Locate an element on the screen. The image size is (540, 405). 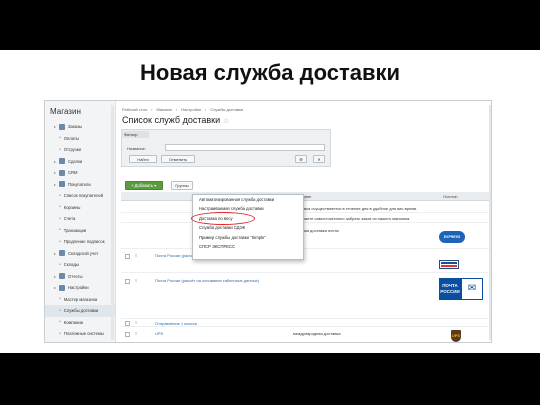
table-row: ≡ Отправление 1 класса is located at coordinates (306, 323).